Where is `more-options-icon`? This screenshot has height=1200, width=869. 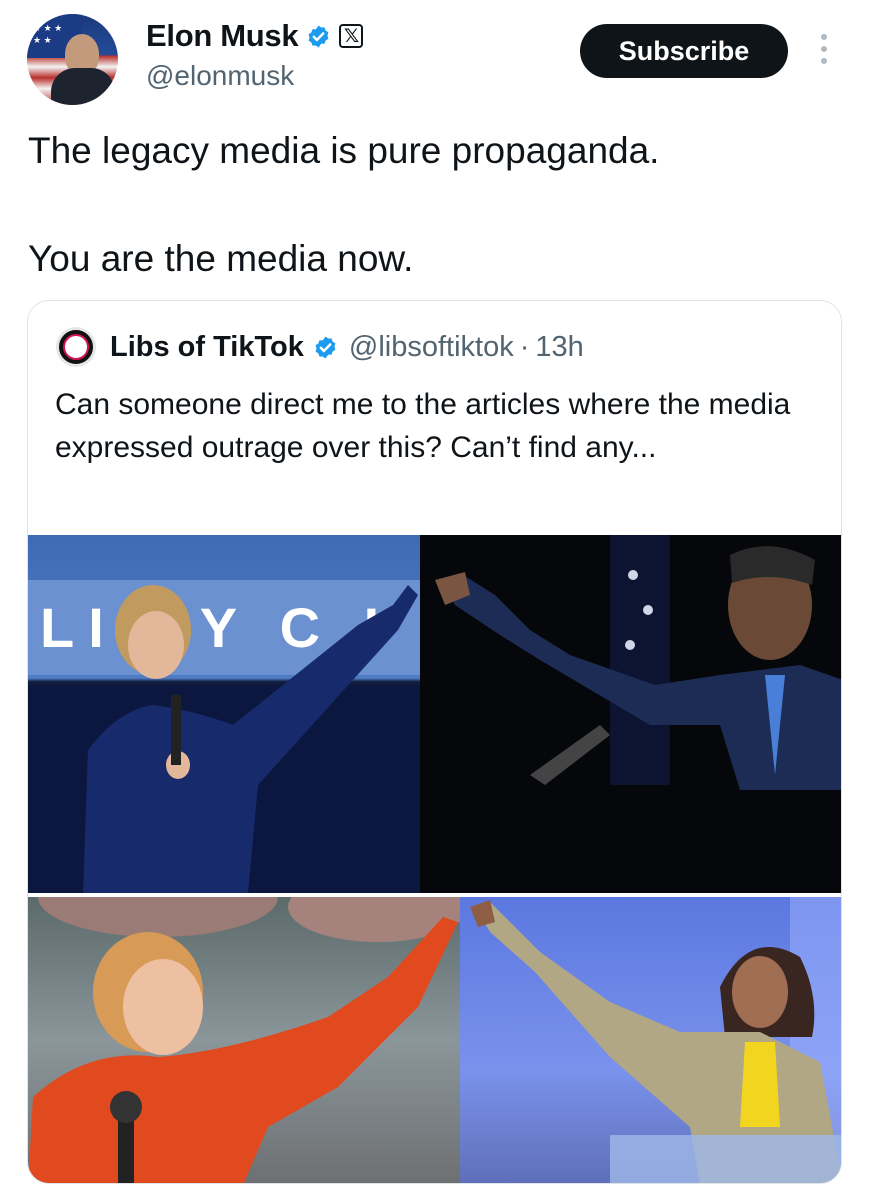
more-options-icon is located at coordinates (824, 52).